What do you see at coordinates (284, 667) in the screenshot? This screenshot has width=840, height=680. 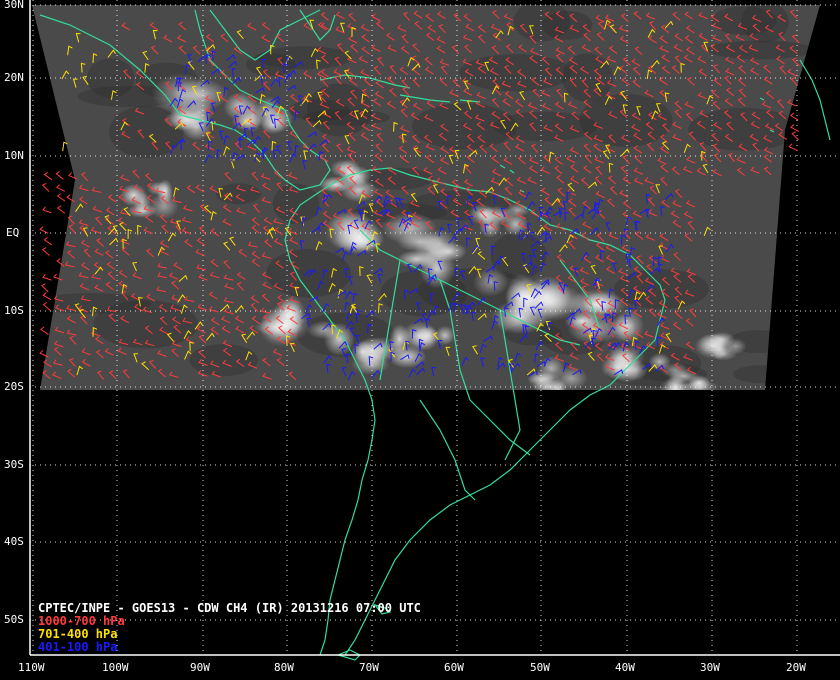 I see `lon-label-80w: 80W` at bounding box center [284, 667].